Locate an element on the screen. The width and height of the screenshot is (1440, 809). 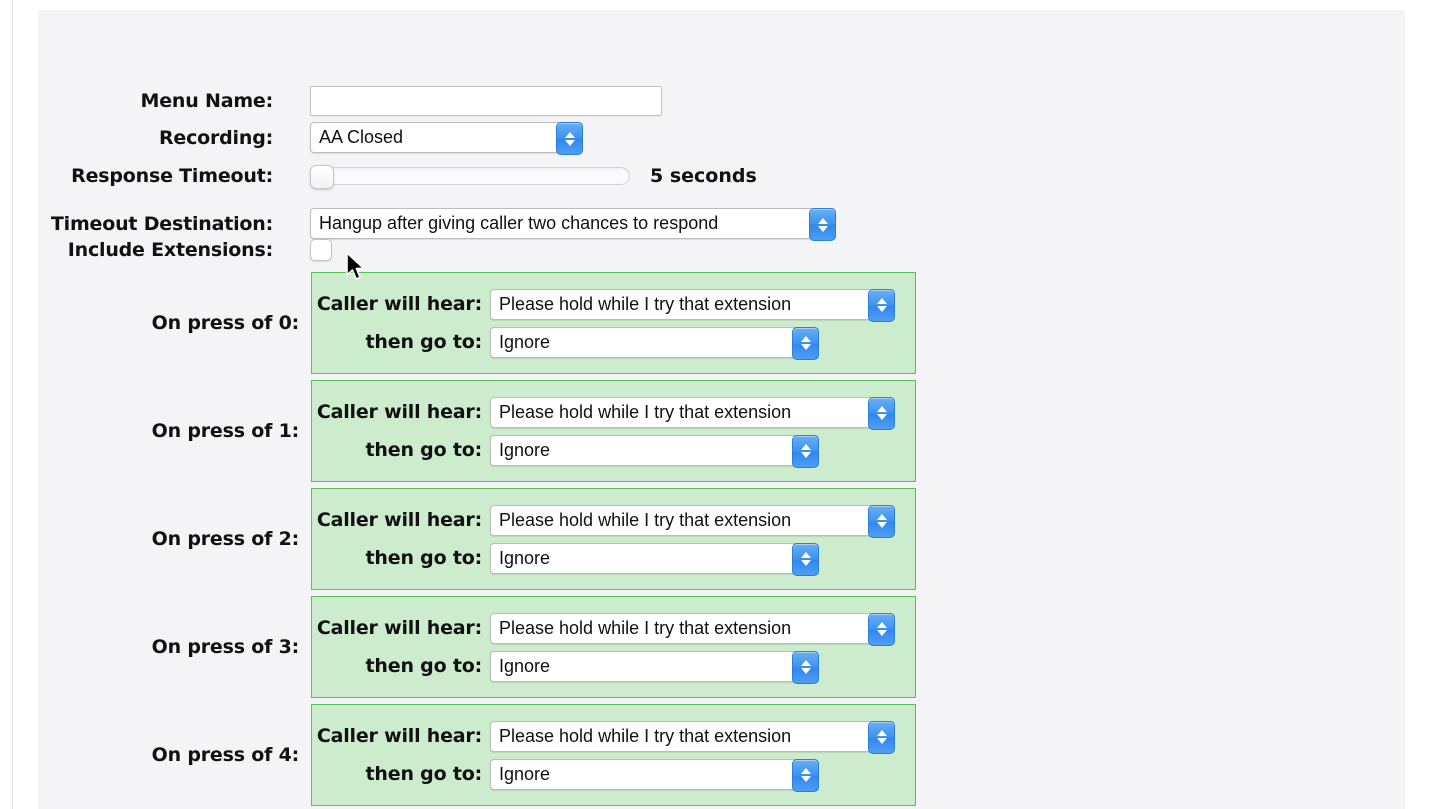
slider-track is located at coordinates (473, 176).